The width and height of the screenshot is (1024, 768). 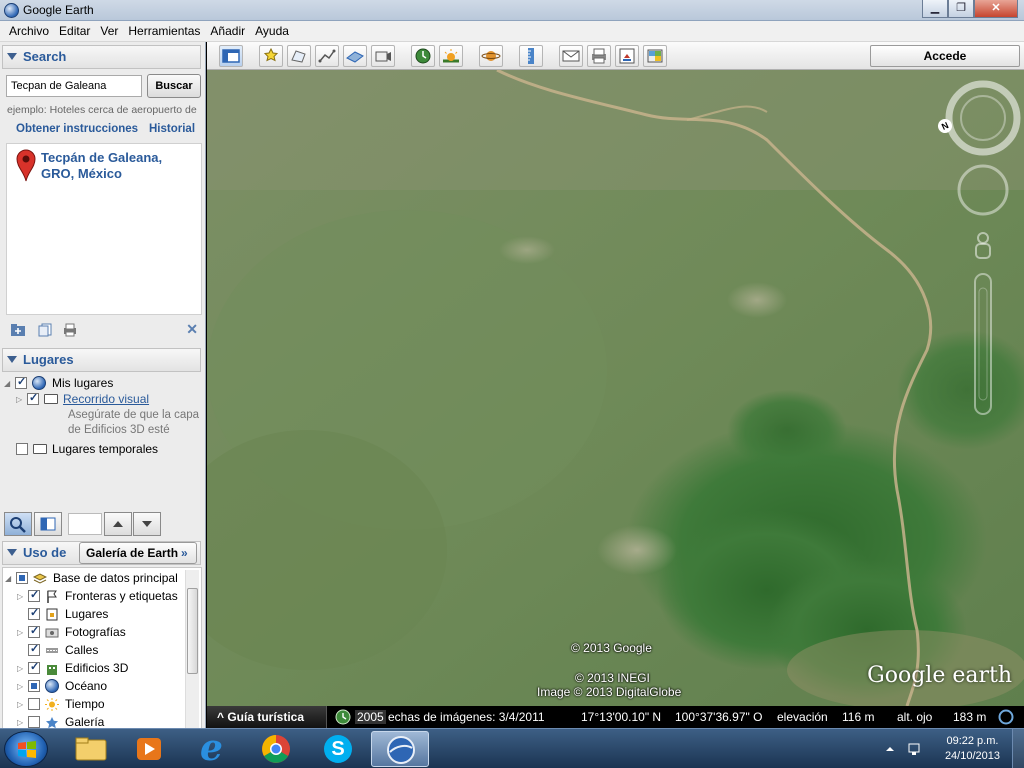 What do you see at coordinates (370, 717) in the screenshot?
I see `imagery-year-badge: 2005` at bounding box center [370, 717].